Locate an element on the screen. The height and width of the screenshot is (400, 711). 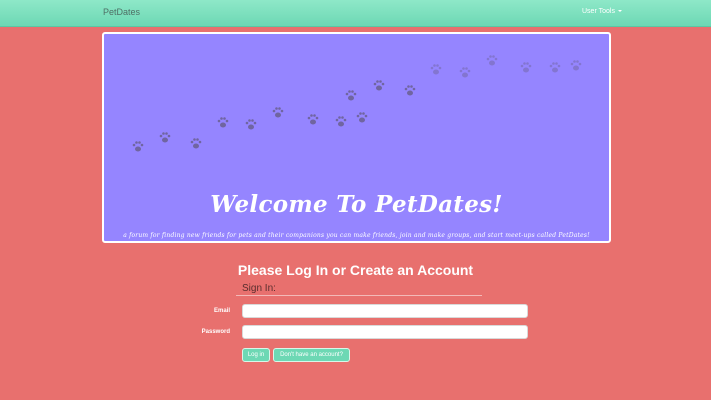
navbar: PetDates User Tools is located at coordinates (355, 13).